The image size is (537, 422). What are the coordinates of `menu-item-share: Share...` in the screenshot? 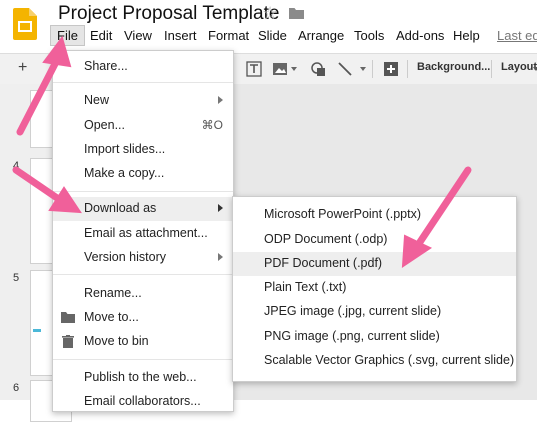 It's located at (143, 67).